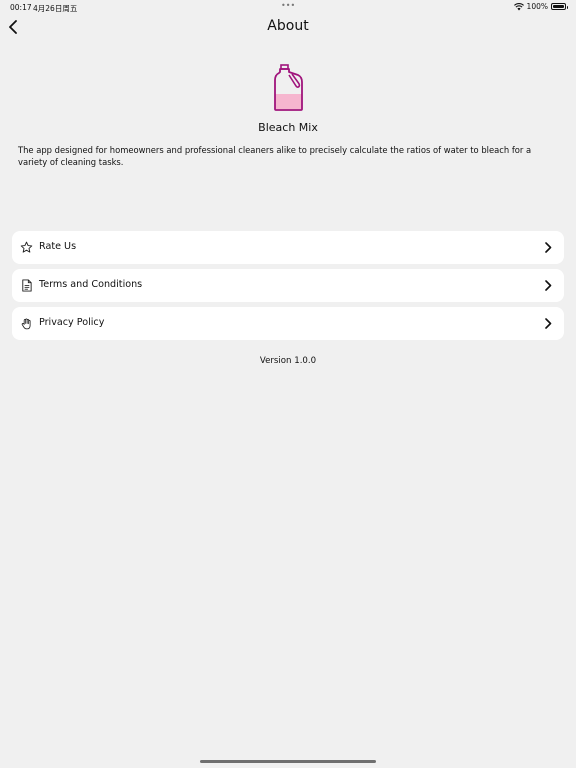  I want to click on status-date: 4月26日周五, so click(55, 8).